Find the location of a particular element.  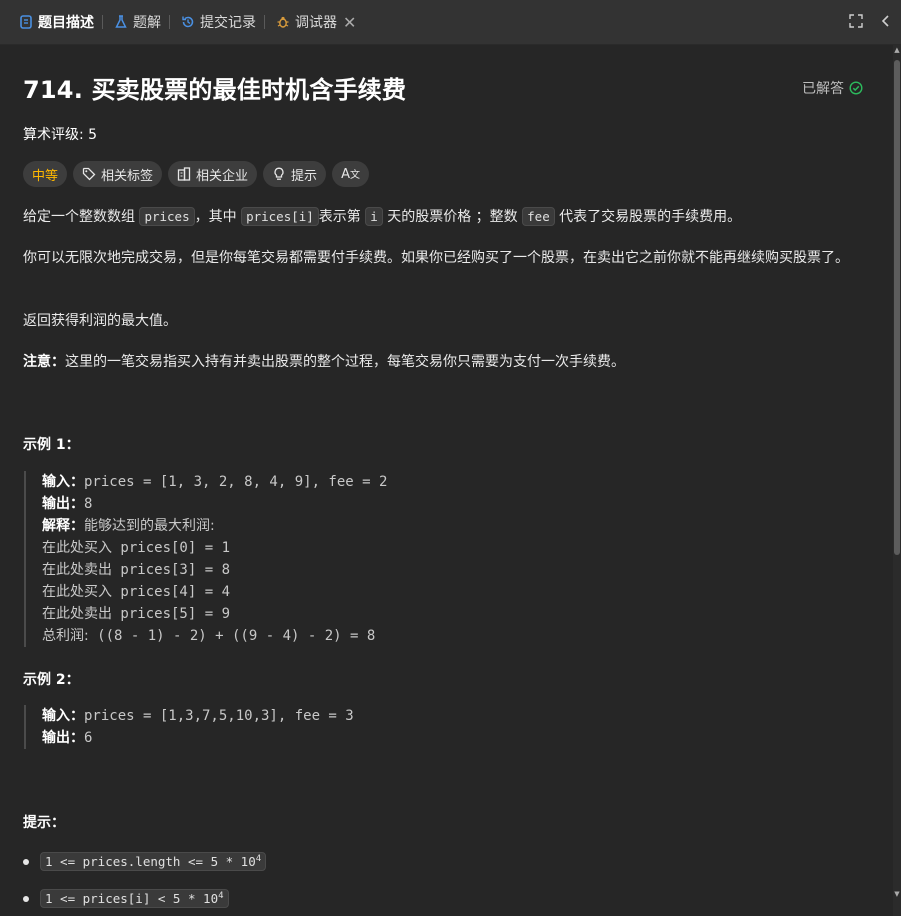

example-input: 输入：prices = [1, 3, 2, 8, 4, 9], fee = 2 is located at coordinates (214, 482).